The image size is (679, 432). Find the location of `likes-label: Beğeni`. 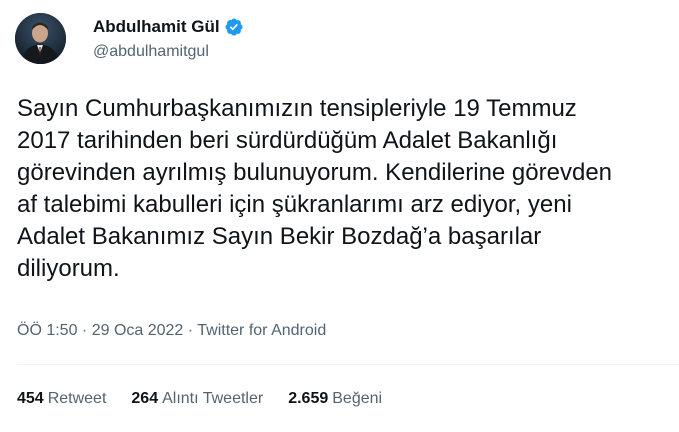

likes-label: Beğeni is located at coordinates (357, 398).